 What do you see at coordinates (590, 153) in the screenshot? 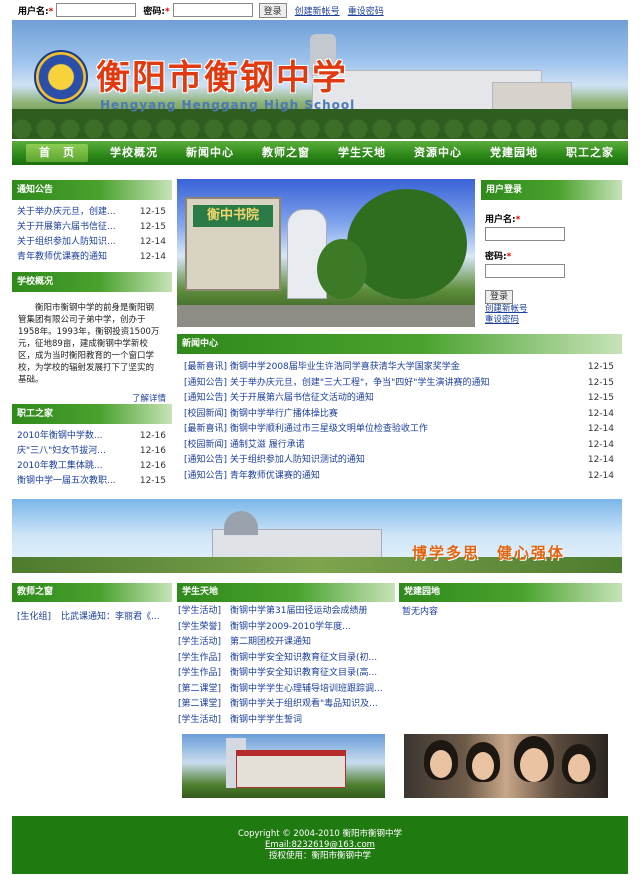
I see `nav-staff: 职工之家` at bounding box center [590, 153].